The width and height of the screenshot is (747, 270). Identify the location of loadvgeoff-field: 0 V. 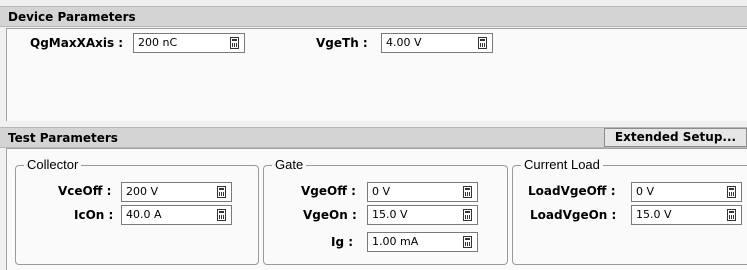
(686, 192).